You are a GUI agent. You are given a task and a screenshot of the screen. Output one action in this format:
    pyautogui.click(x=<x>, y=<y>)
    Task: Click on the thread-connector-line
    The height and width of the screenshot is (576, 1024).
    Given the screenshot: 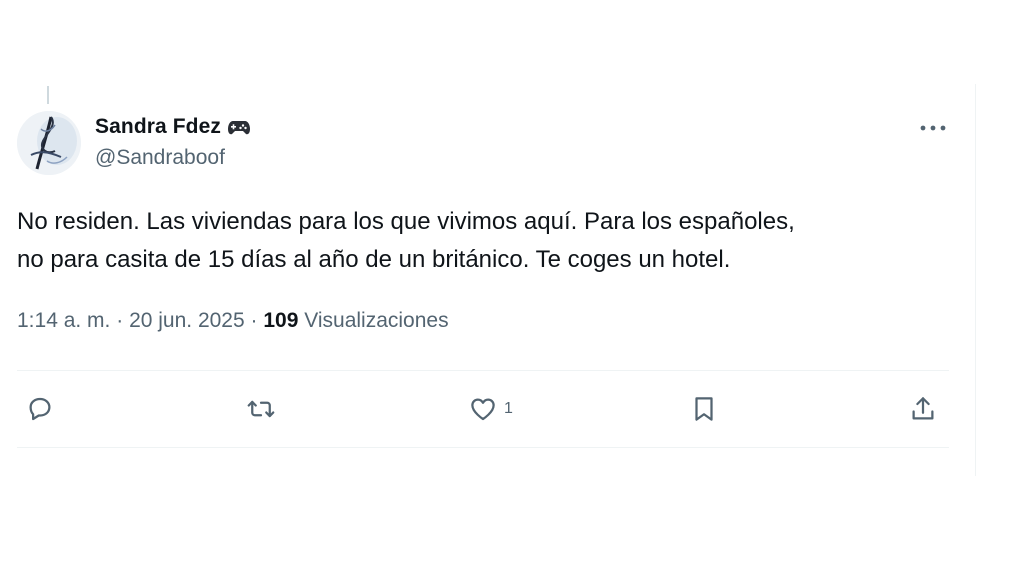 What is the action you would take?
    pyautogui.click(x=48, y=95)
    